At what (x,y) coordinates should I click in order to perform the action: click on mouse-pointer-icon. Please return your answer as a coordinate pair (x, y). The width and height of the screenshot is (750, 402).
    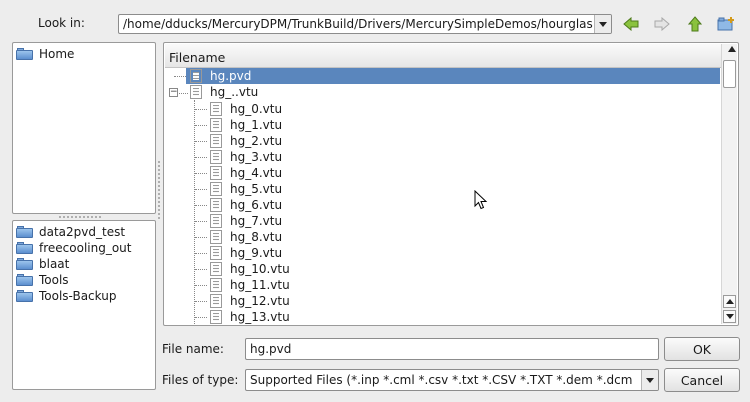
    Looking at the image, I should click on (481, 200).